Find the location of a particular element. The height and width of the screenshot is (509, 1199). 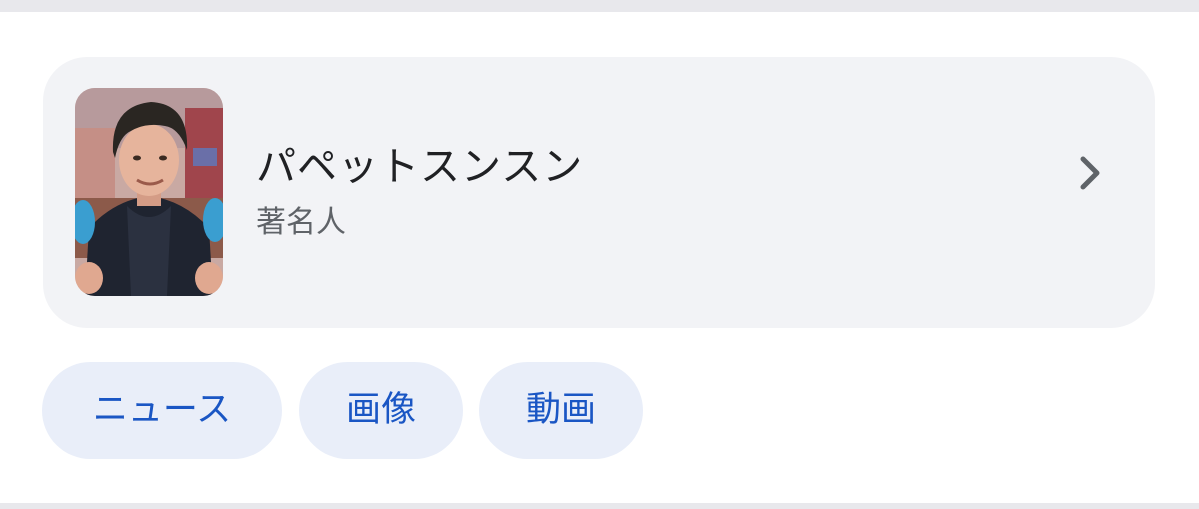

chip-images: 画像 is located at coordinates (381, 410).